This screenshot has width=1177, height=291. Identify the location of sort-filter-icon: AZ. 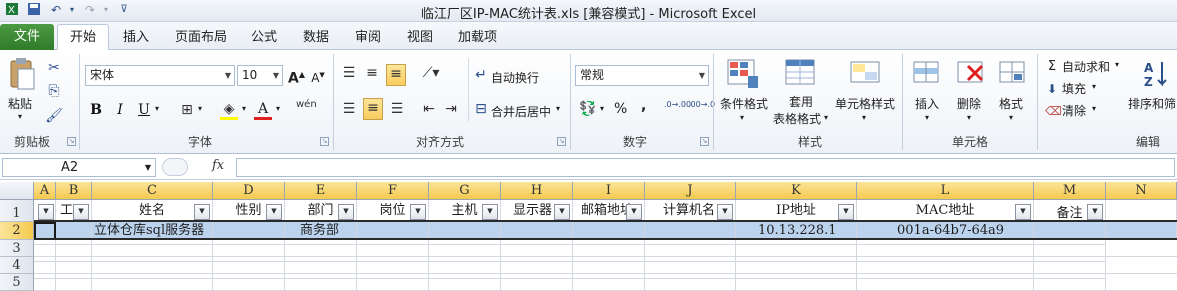
(1157, 74).